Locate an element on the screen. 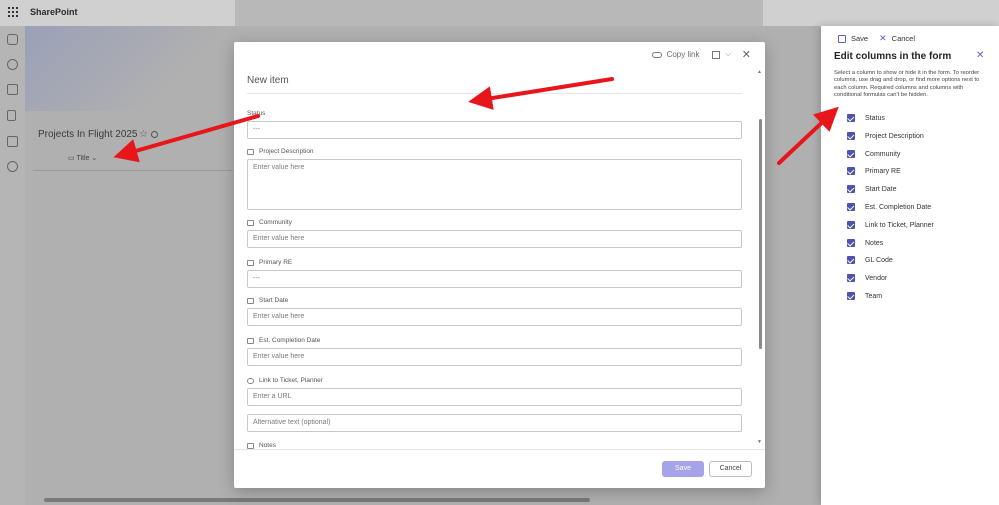 The width and height of the screenshot is (999, 505). primary-re-field: --- is located at coordinates (494, 279).